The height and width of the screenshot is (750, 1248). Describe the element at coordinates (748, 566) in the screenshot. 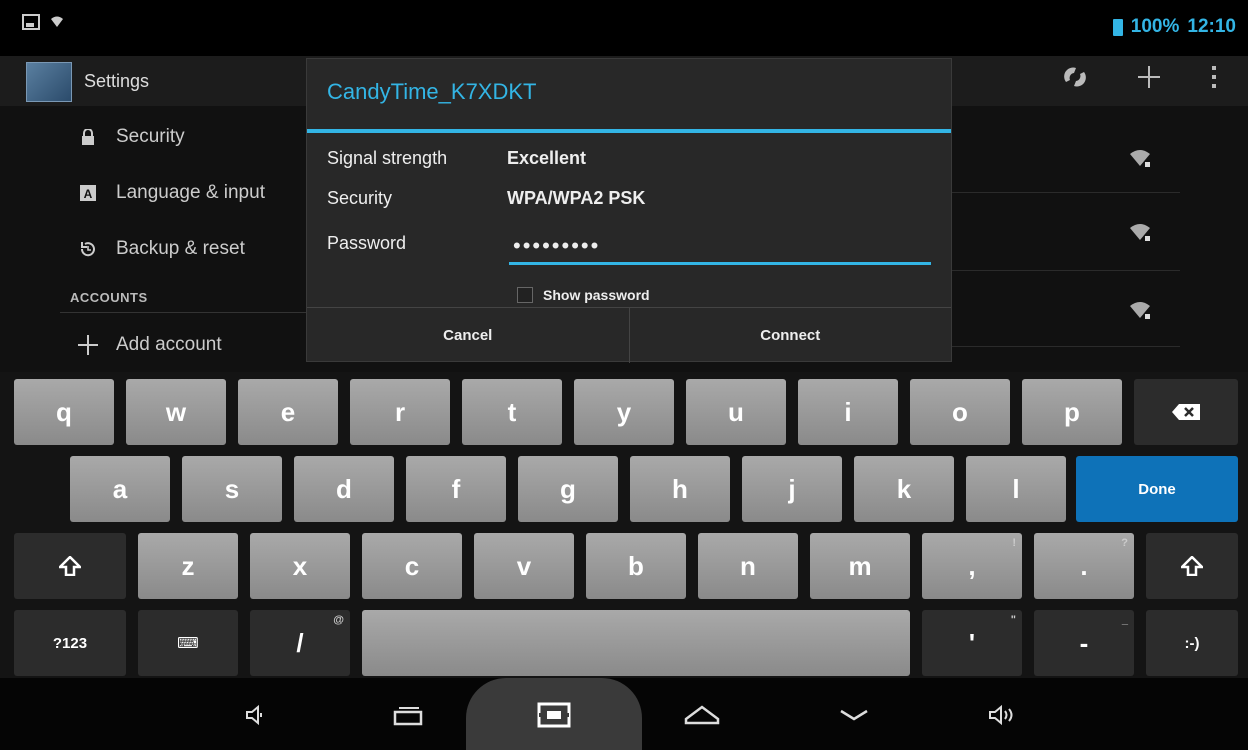

I see `key-n: n` at that location.